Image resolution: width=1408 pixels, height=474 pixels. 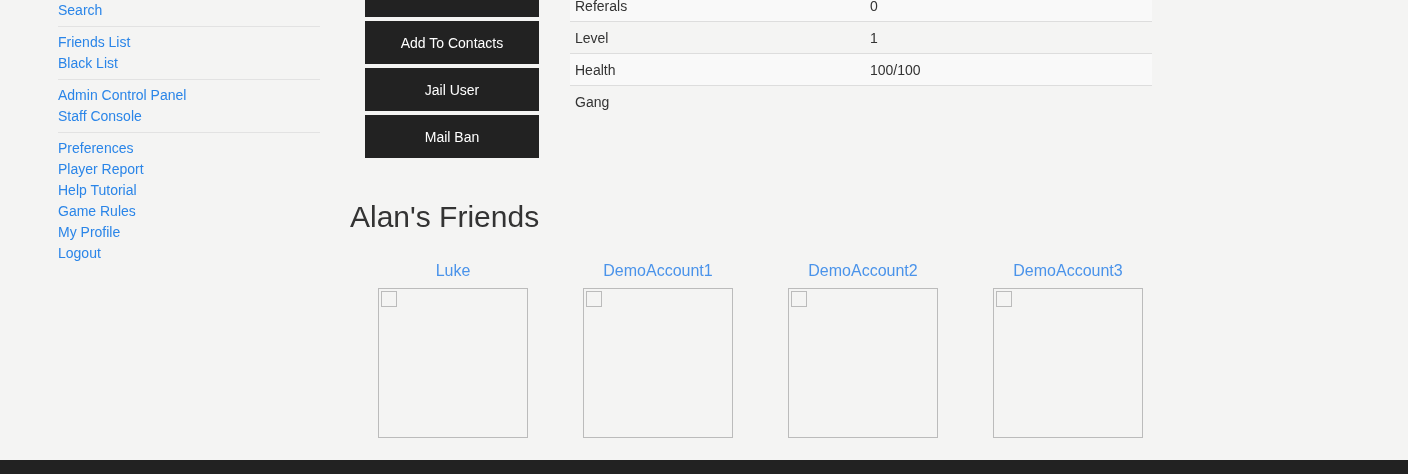 I want to click on sidebar-link: Staff Console, so click(x=189, y=116).